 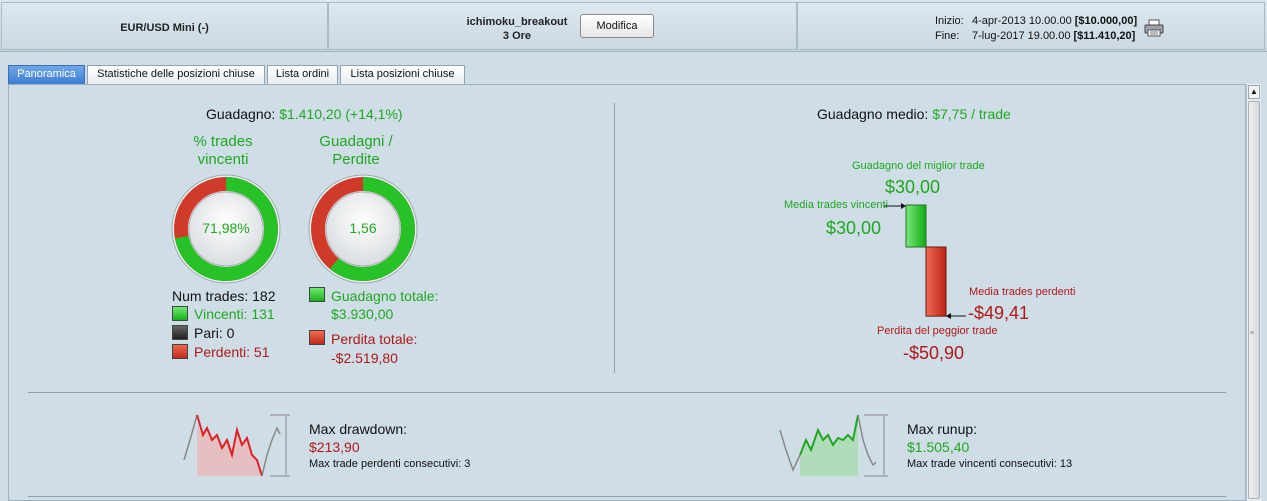 What do you see at coordinates (1252, 333) in the screenshot?
I see `grip-icon: ≡` at bounding box center [1252, 333].